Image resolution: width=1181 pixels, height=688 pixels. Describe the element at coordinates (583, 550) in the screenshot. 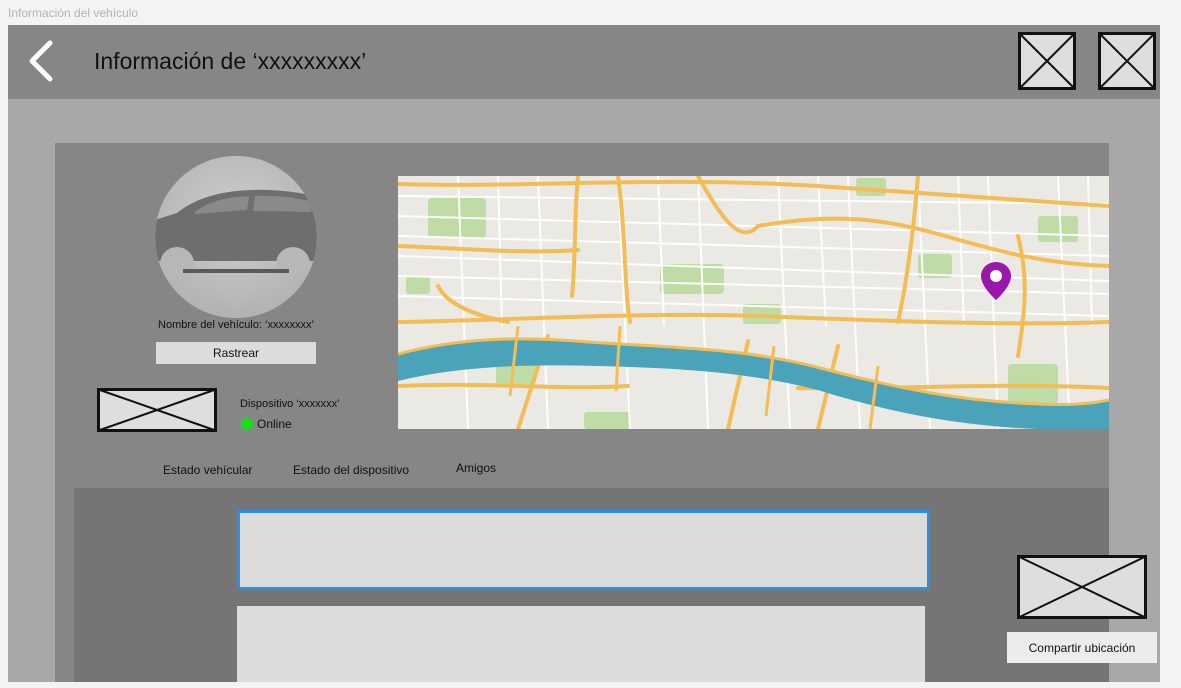

I see `content-card-selected` at that location.